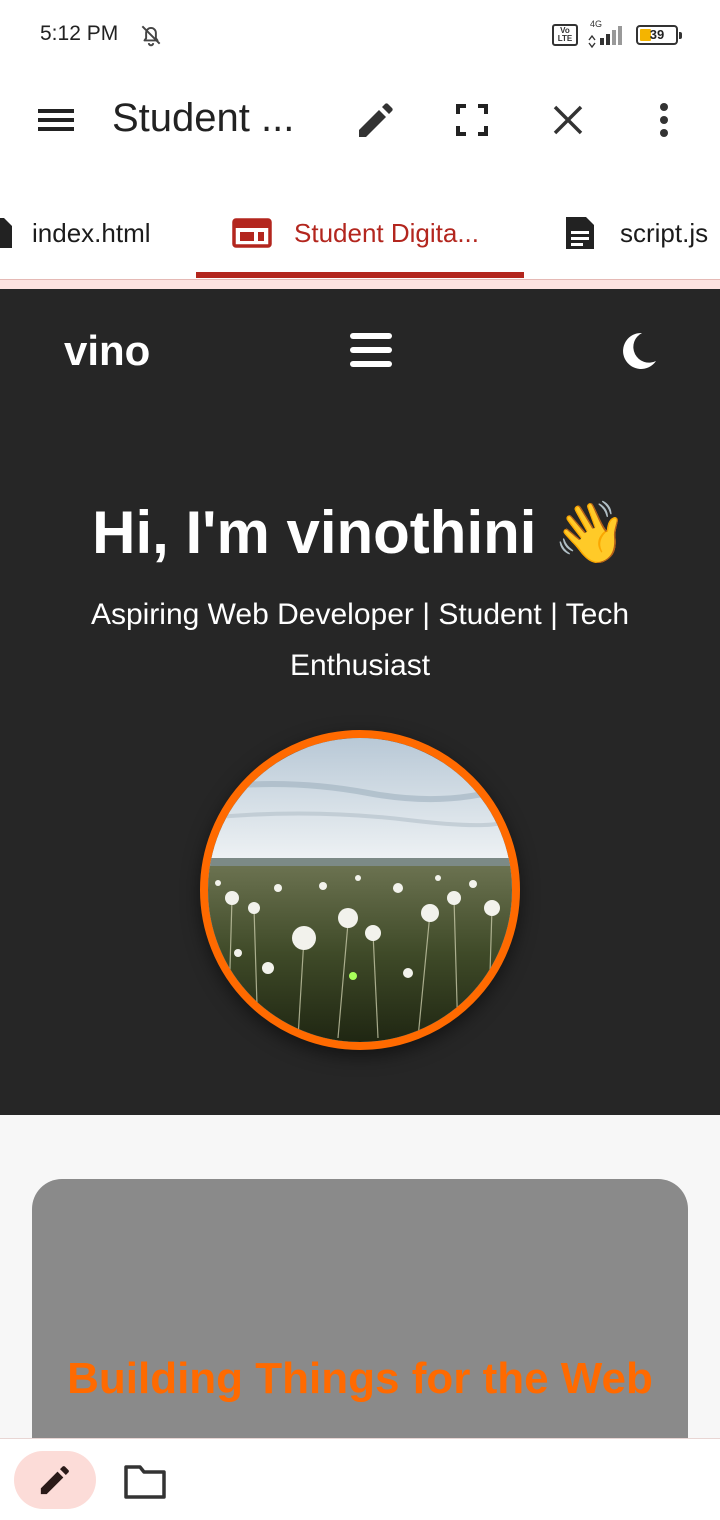  What do you see at coordinates (664, 232) in the screenshot?
I see `tab-label: script.js` at bounding box center [664, 232].